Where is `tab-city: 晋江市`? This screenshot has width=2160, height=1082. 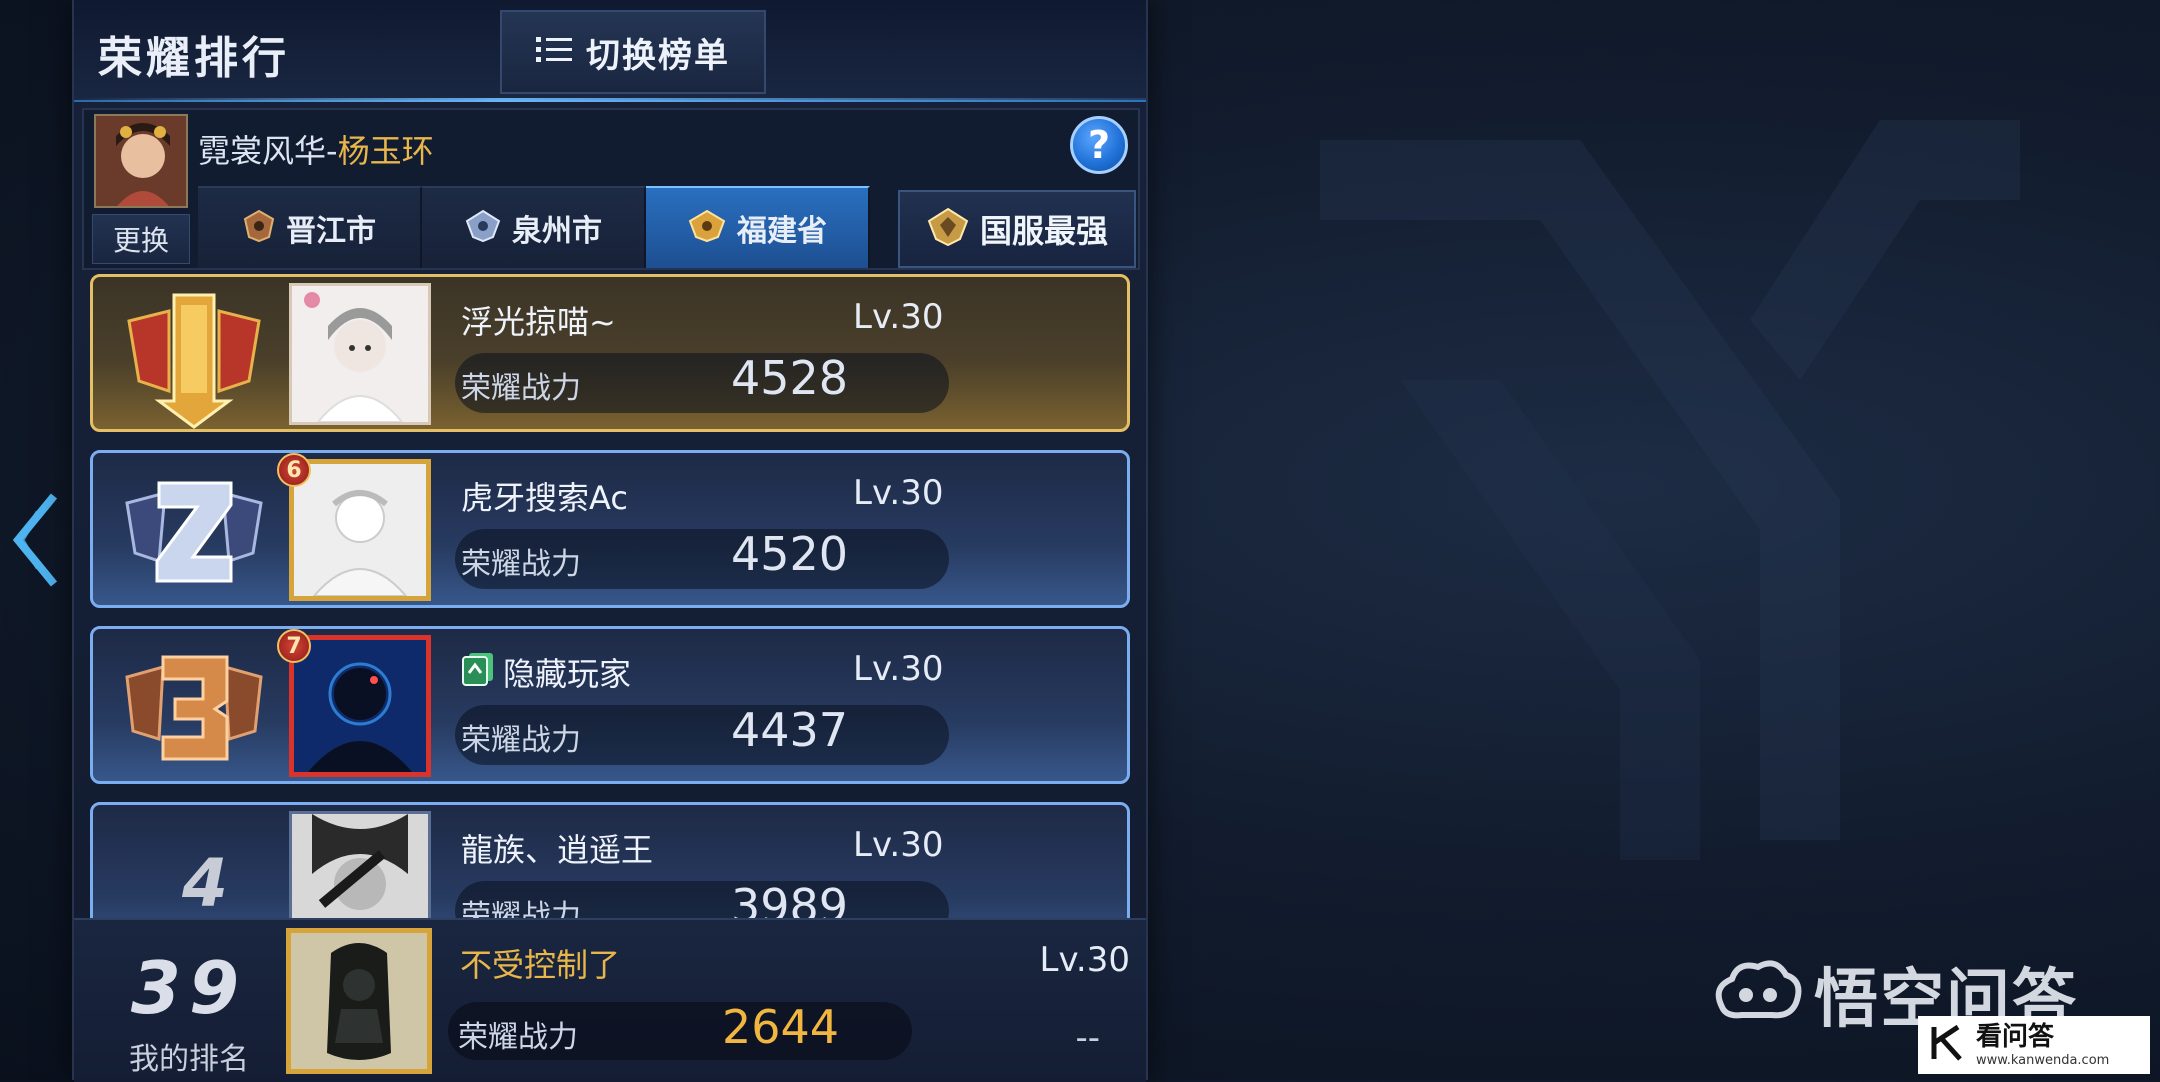 tab-city: 晋江市 is located at coordinates (310, 227).